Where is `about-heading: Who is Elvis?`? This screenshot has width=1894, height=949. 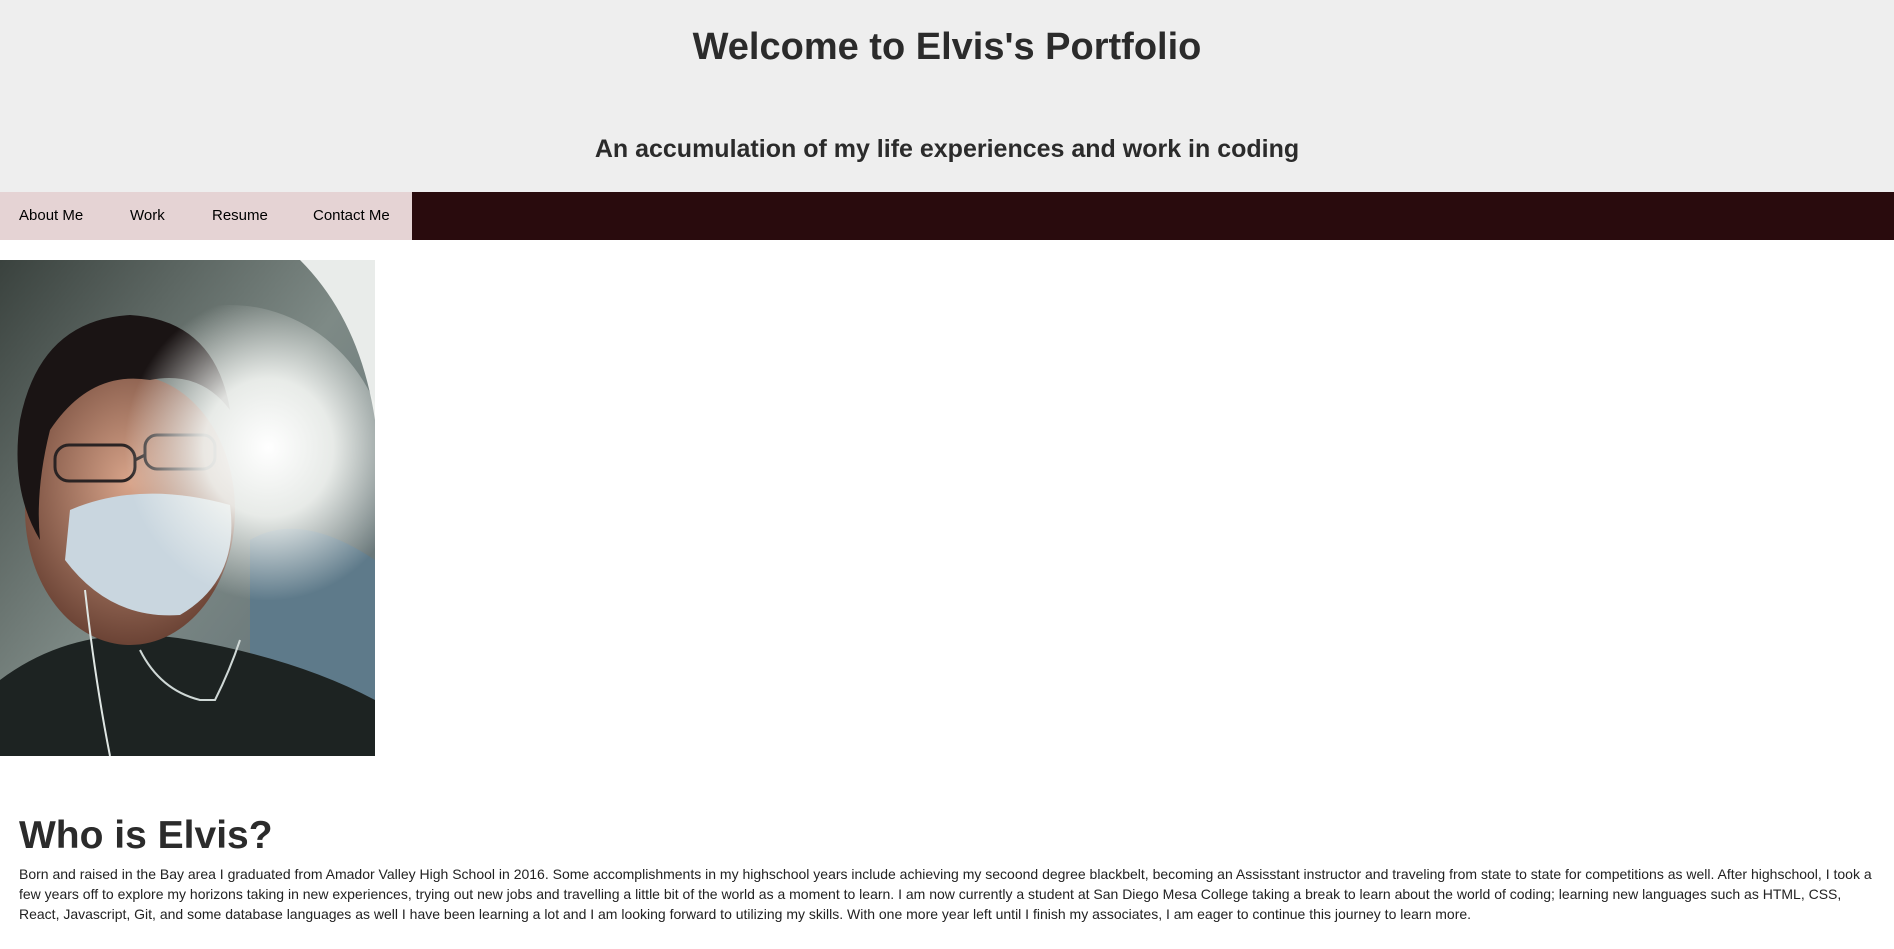 about-heading: Who is Elvis? is located at coordinates (146, 835).